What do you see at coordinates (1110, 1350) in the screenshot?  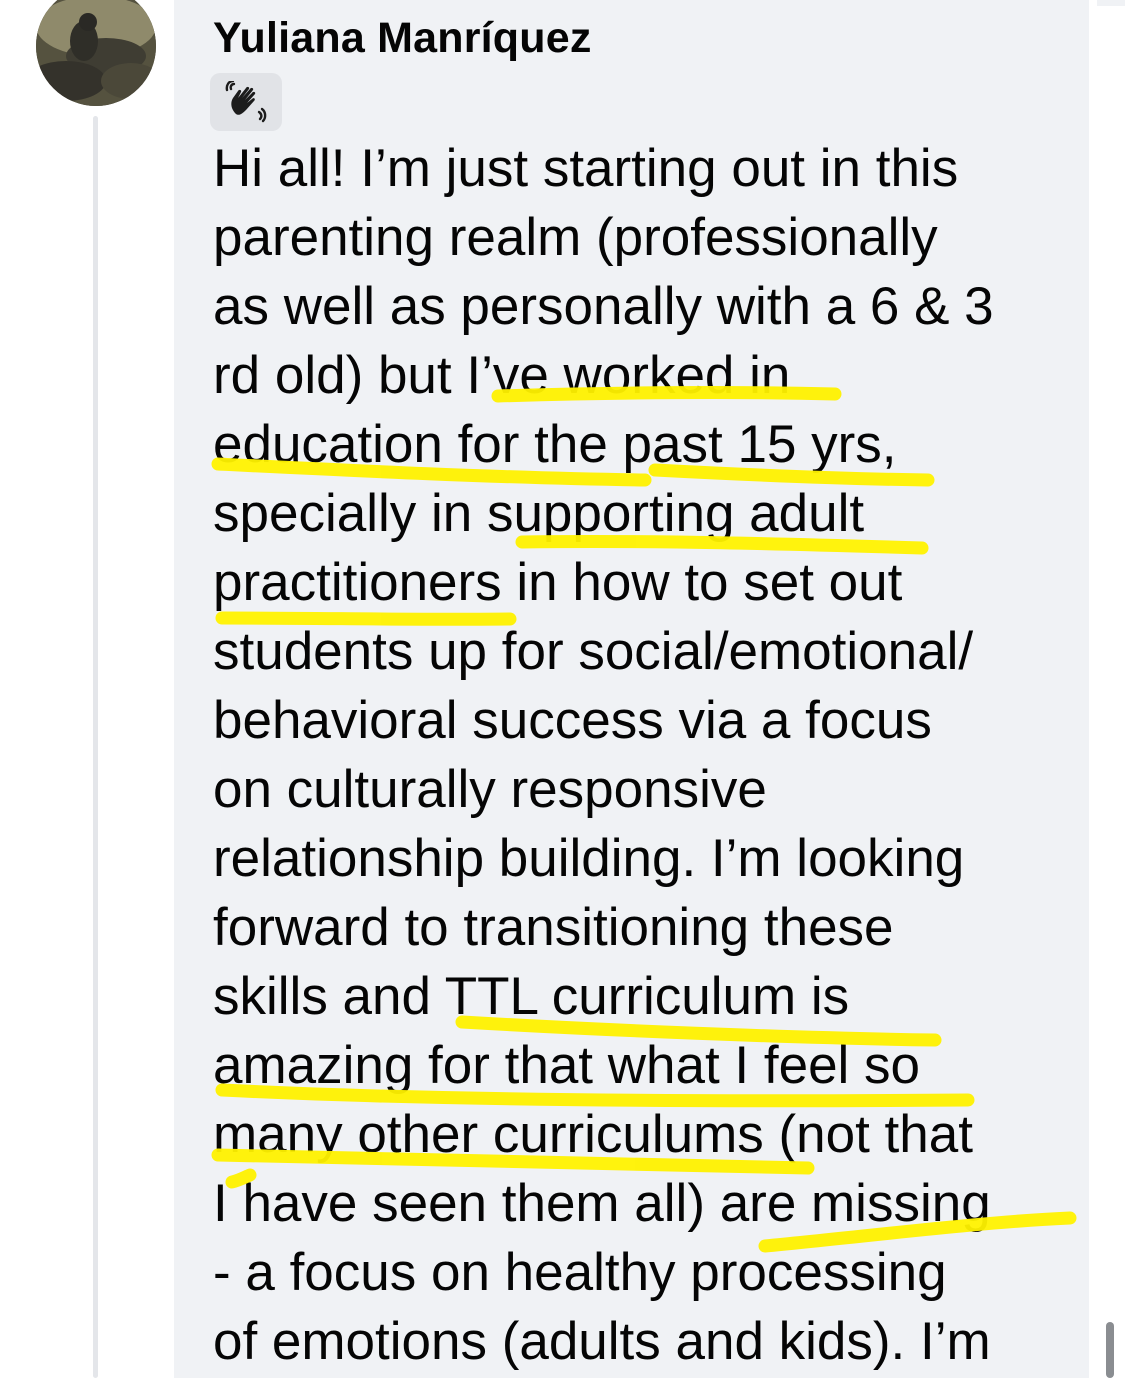 I see `scrollbar-thumb` at bounding box center [1110, 1350].